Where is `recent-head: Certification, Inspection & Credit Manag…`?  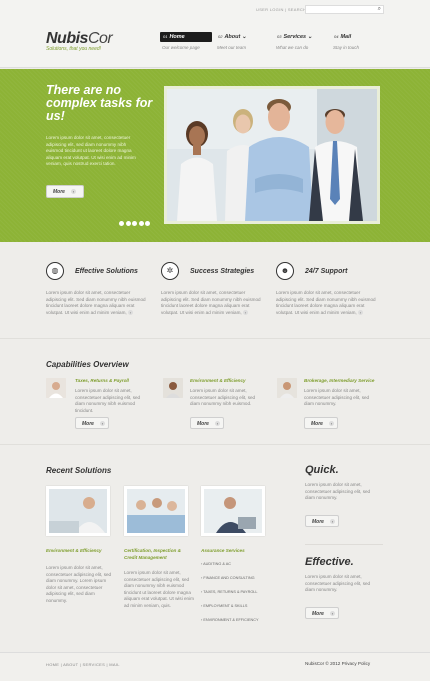 recent-head: Certification, Inspection & Credit Manag… is located at coordinates (159, 554).